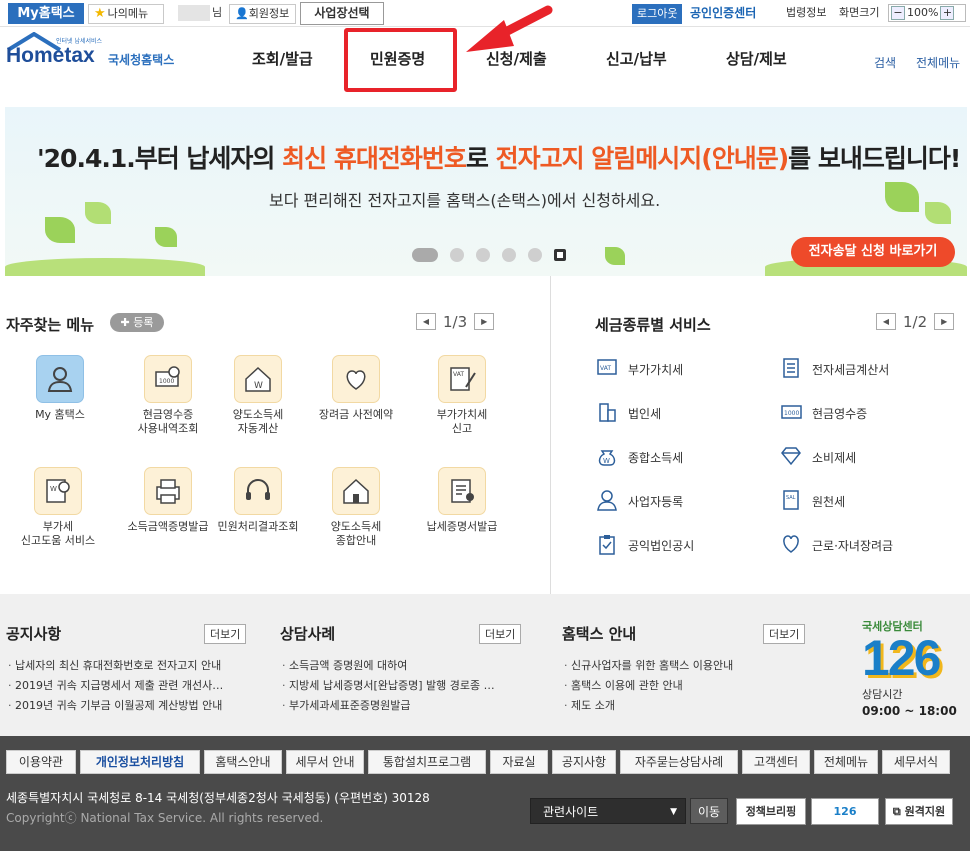 This screenshot has width=970, height=851. What do you see at coordinates (709, 811) in the screenshot?
I see `go-button: 이동` at bounding box center [709, 811].